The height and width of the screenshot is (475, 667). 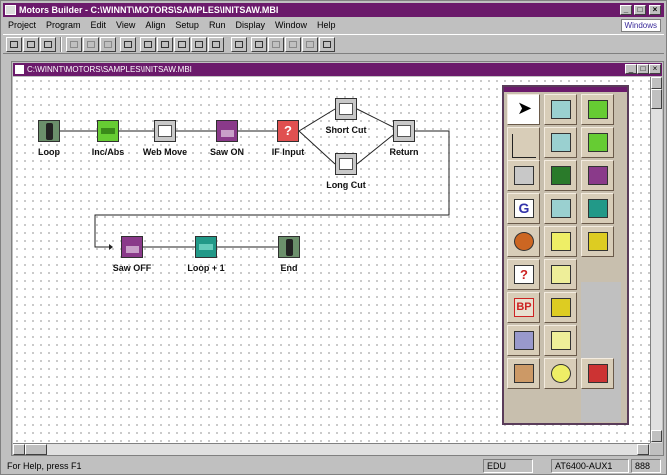 I want to click on node-if-input: ?, so click(x=288, y=131).